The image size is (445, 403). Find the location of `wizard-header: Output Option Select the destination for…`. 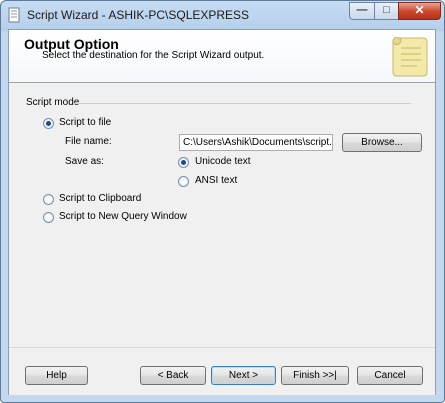

wizard-header: Output Option Select the destination for… is located at coordinates (222, 56).